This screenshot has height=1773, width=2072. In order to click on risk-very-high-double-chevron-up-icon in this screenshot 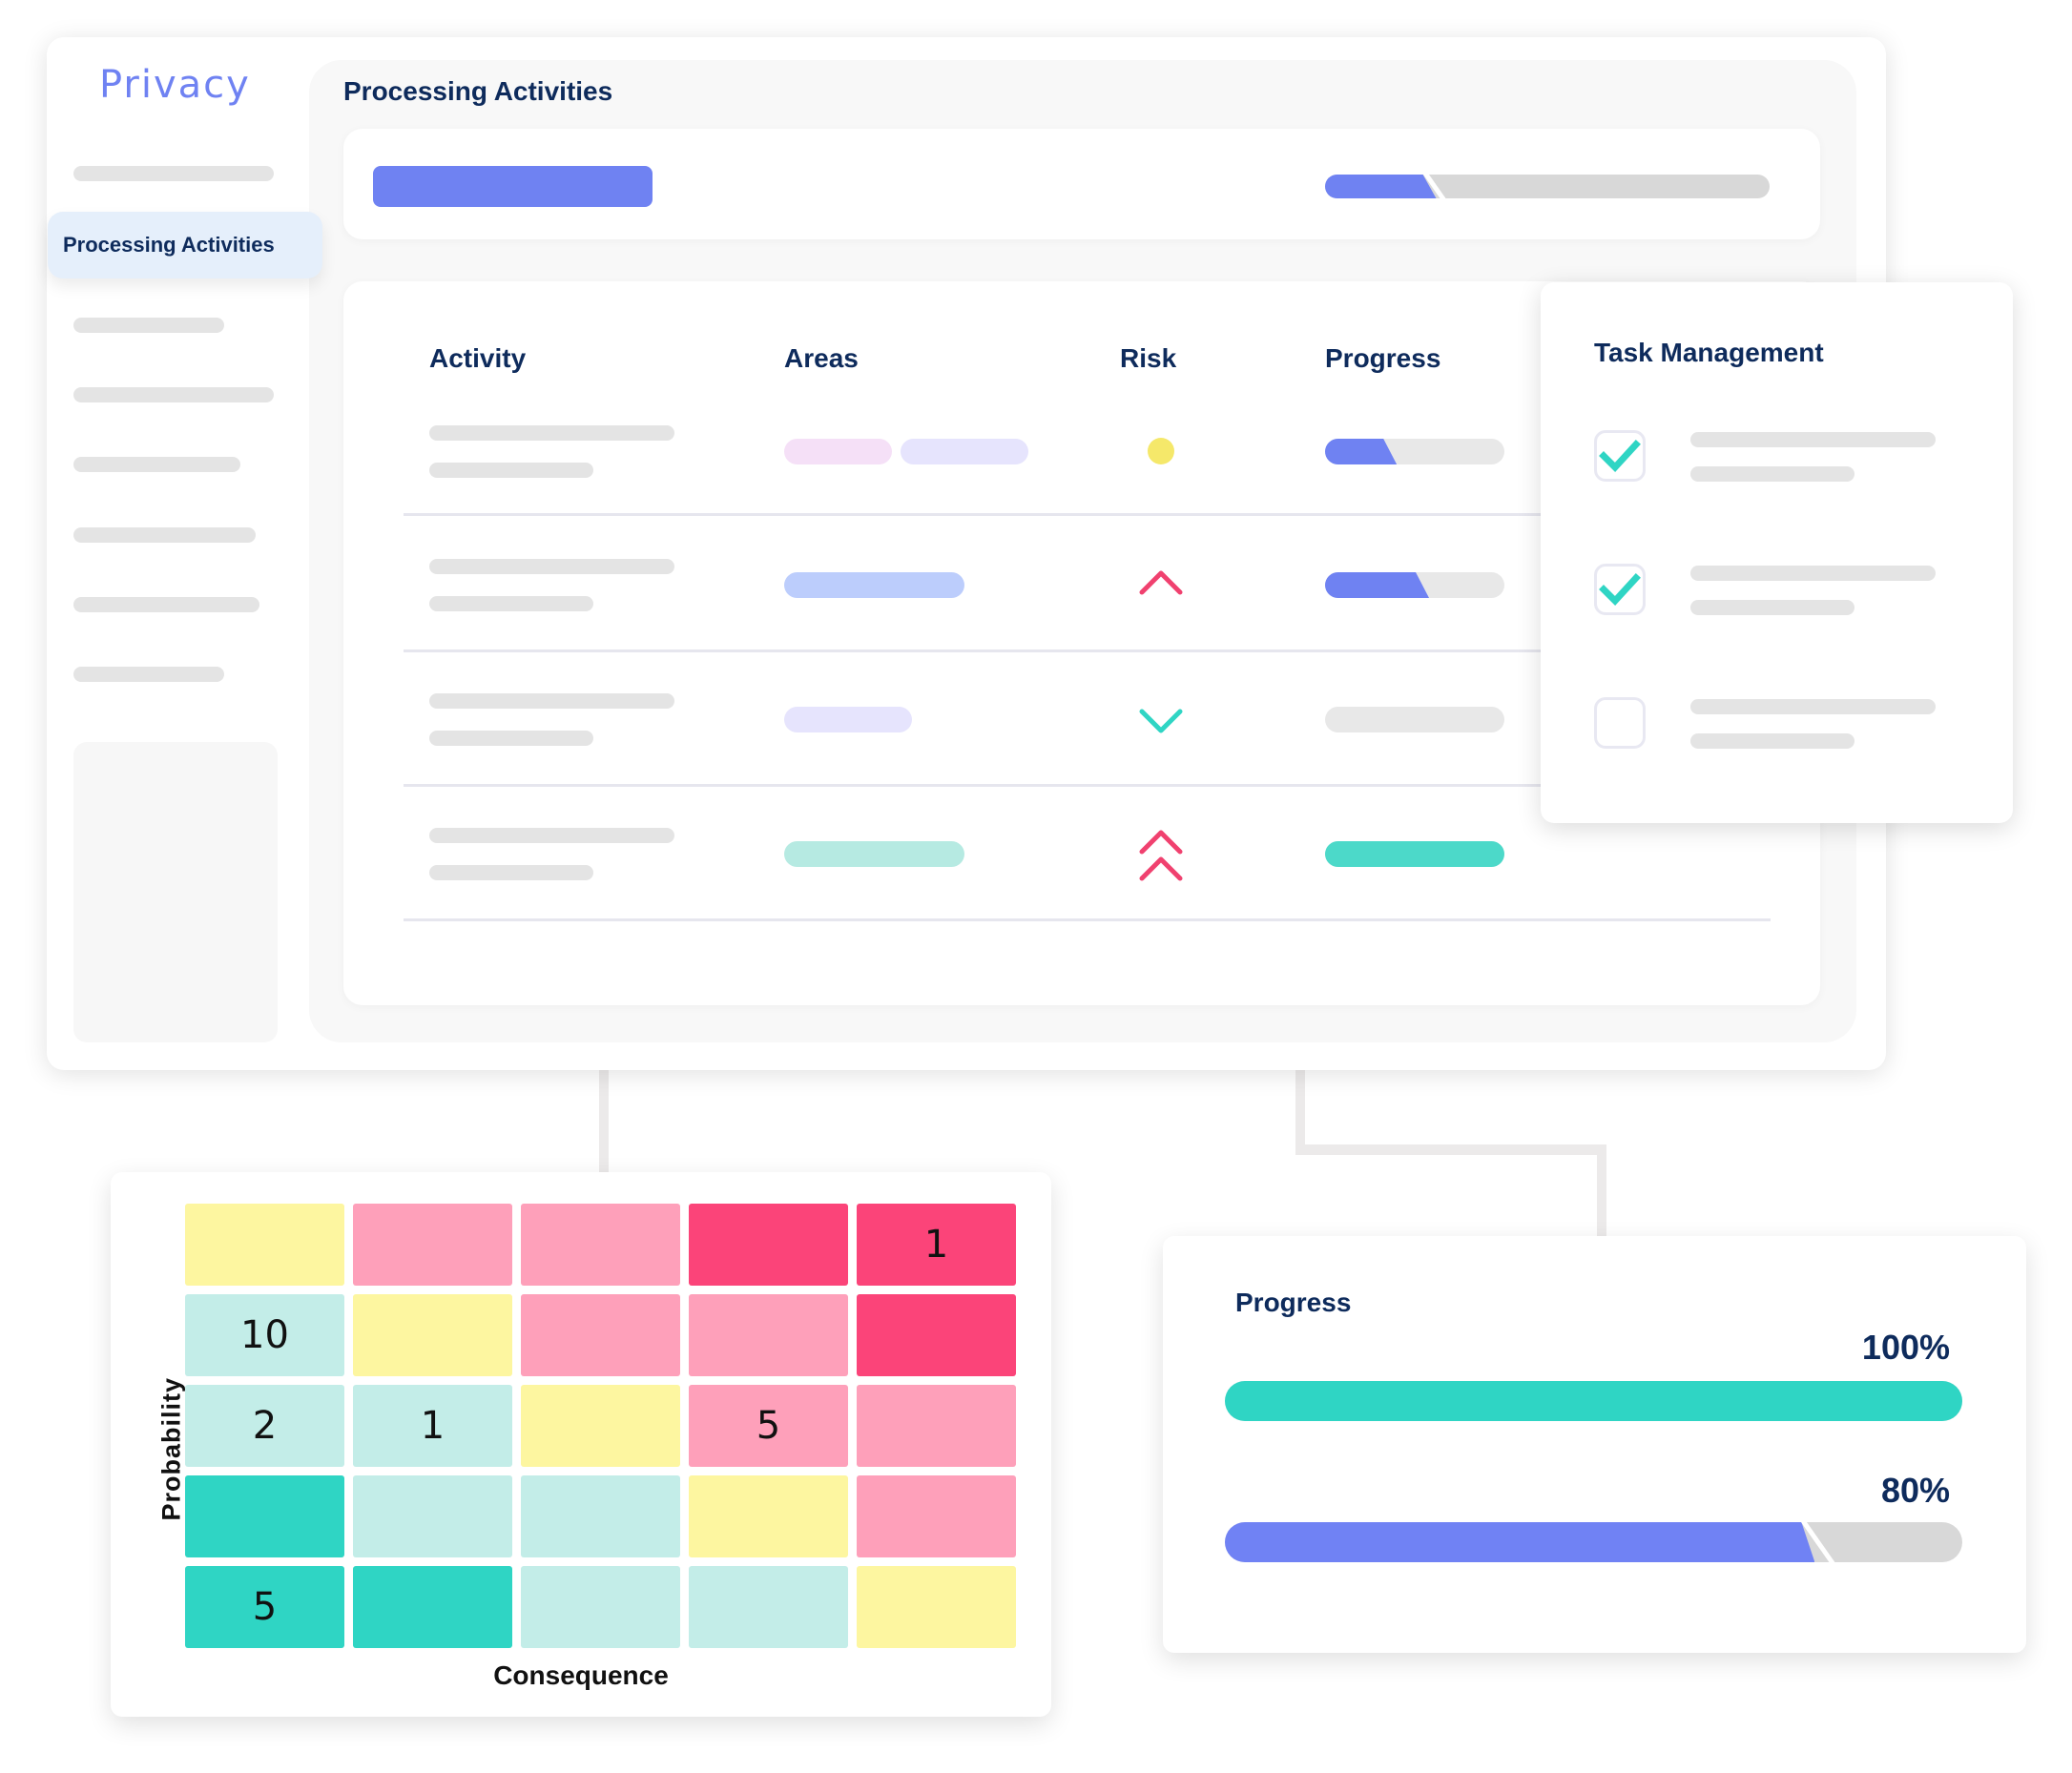, I will do `click(1161, 853)`.